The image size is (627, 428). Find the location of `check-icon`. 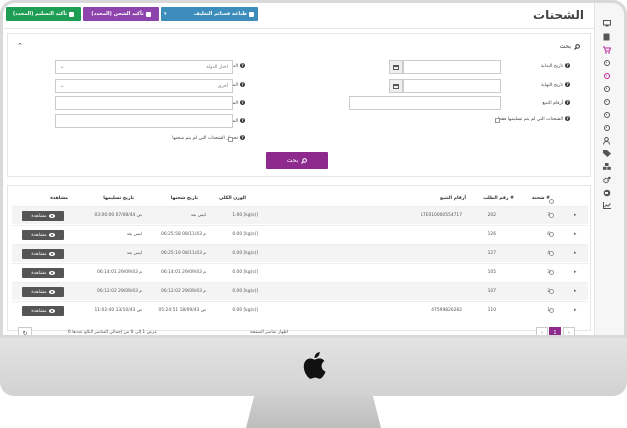

check-icon is located at coordinates (72, 14).